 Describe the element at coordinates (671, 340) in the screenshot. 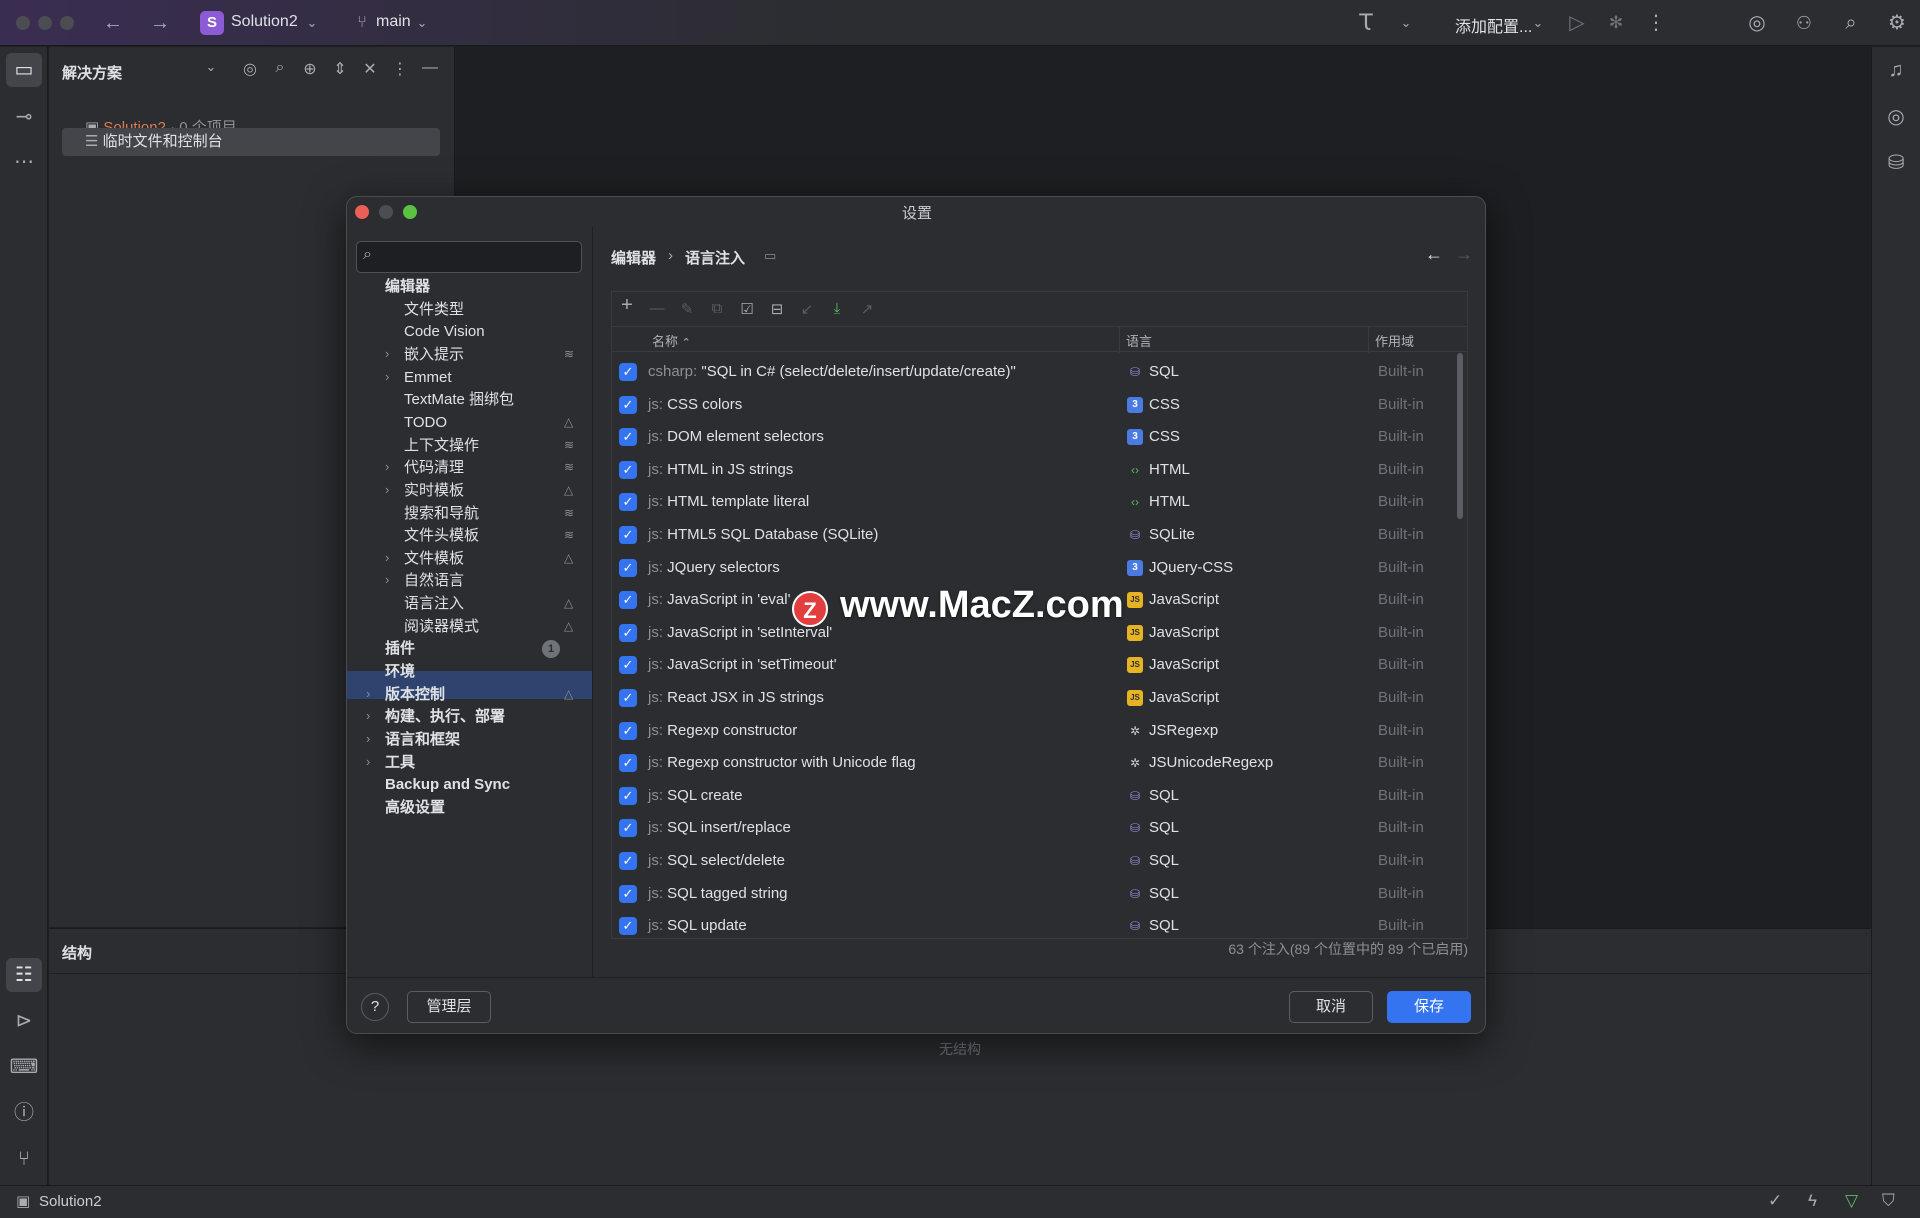

I see `column-header-name: 名称 ⌃` at that location.